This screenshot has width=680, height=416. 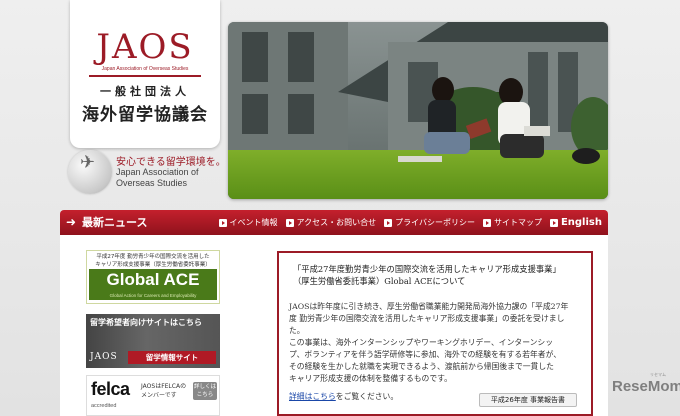 What do you see at coordinates (153, 341) in the screenshot?
I see `study-abroad-site-banner: 留学希望者向けサイトはこちら JAOS 留学情報サイト` at bounding box center [153, 341].